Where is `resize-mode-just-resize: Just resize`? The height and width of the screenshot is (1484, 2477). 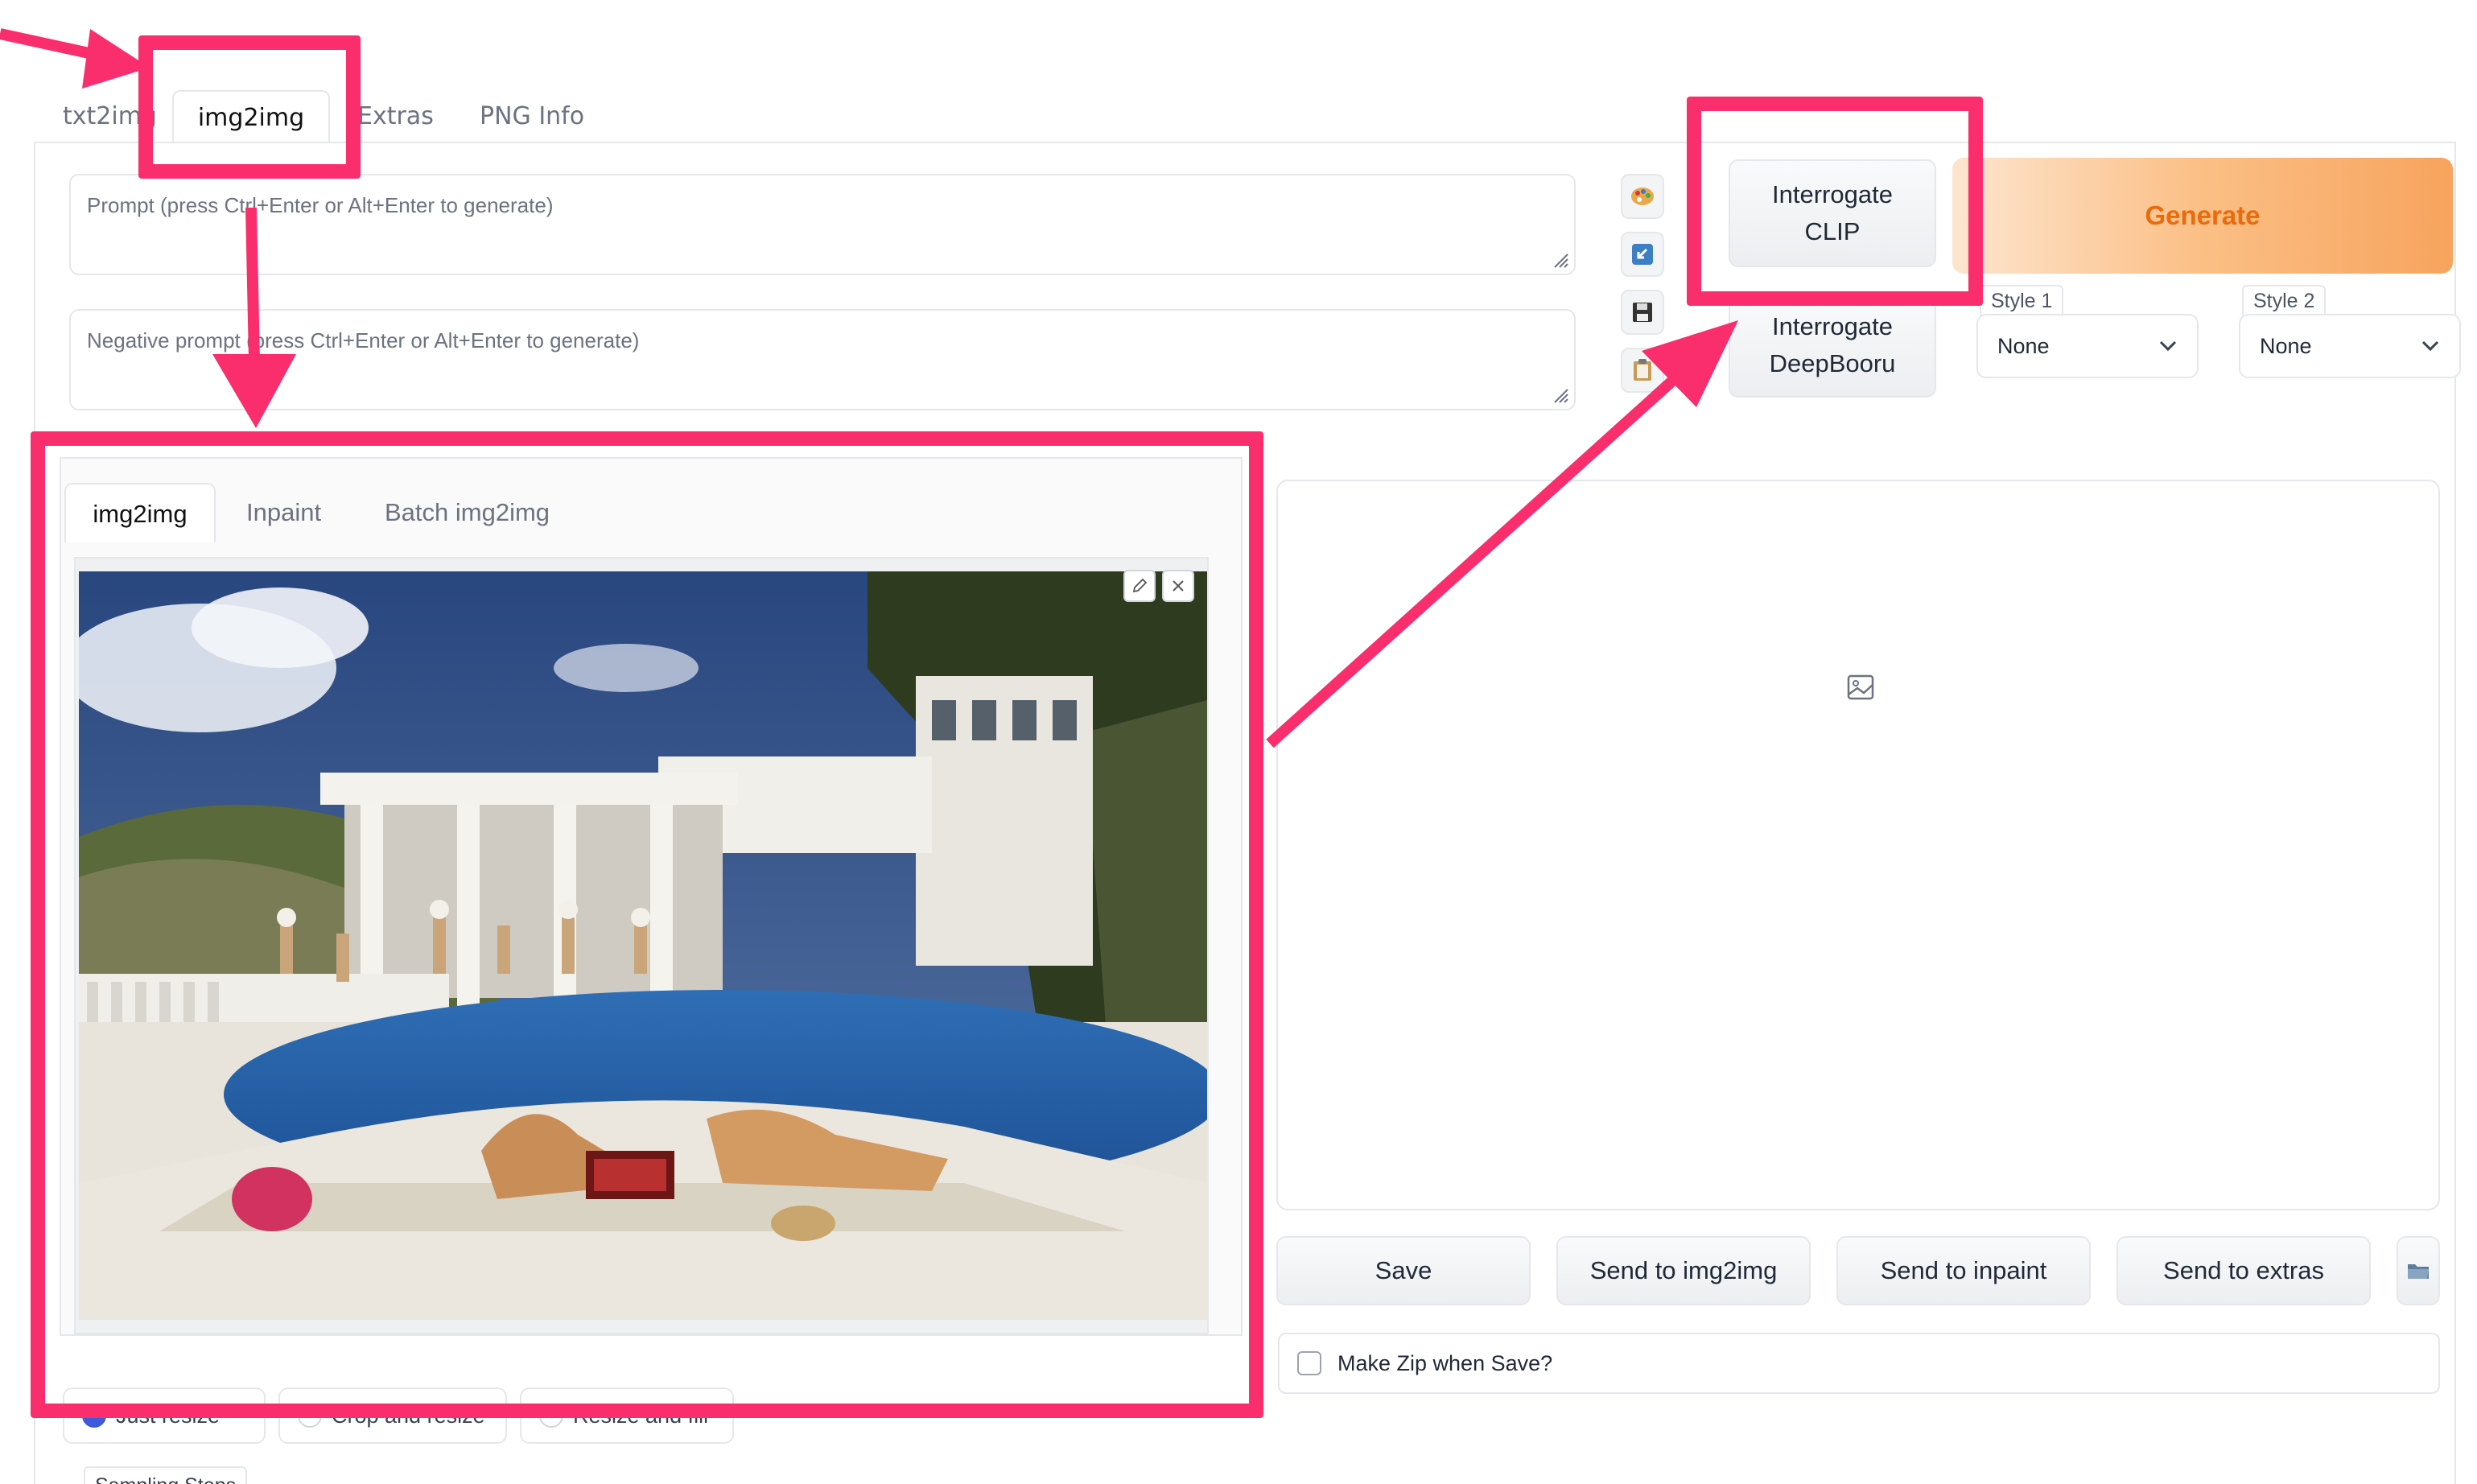
resize-mode-just-resize: Just resize is located at coordinates (164, 1415).